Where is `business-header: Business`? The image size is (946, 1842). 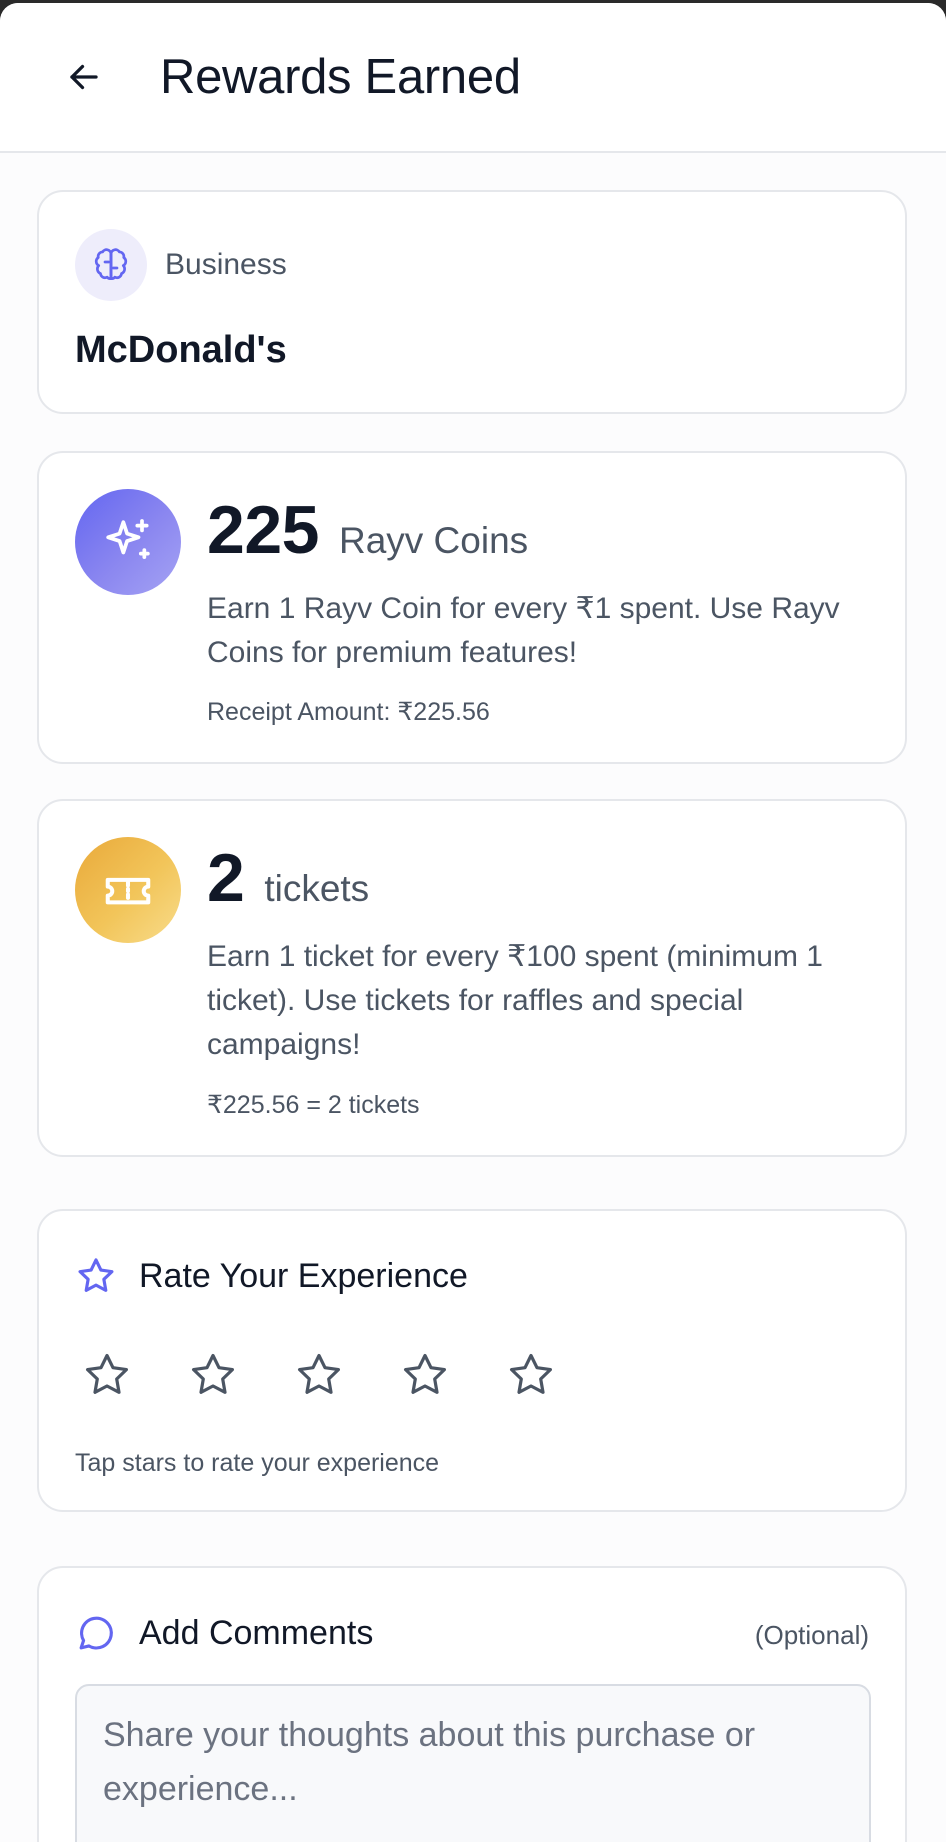 business-header: Business is located at coordinates (181, 265).